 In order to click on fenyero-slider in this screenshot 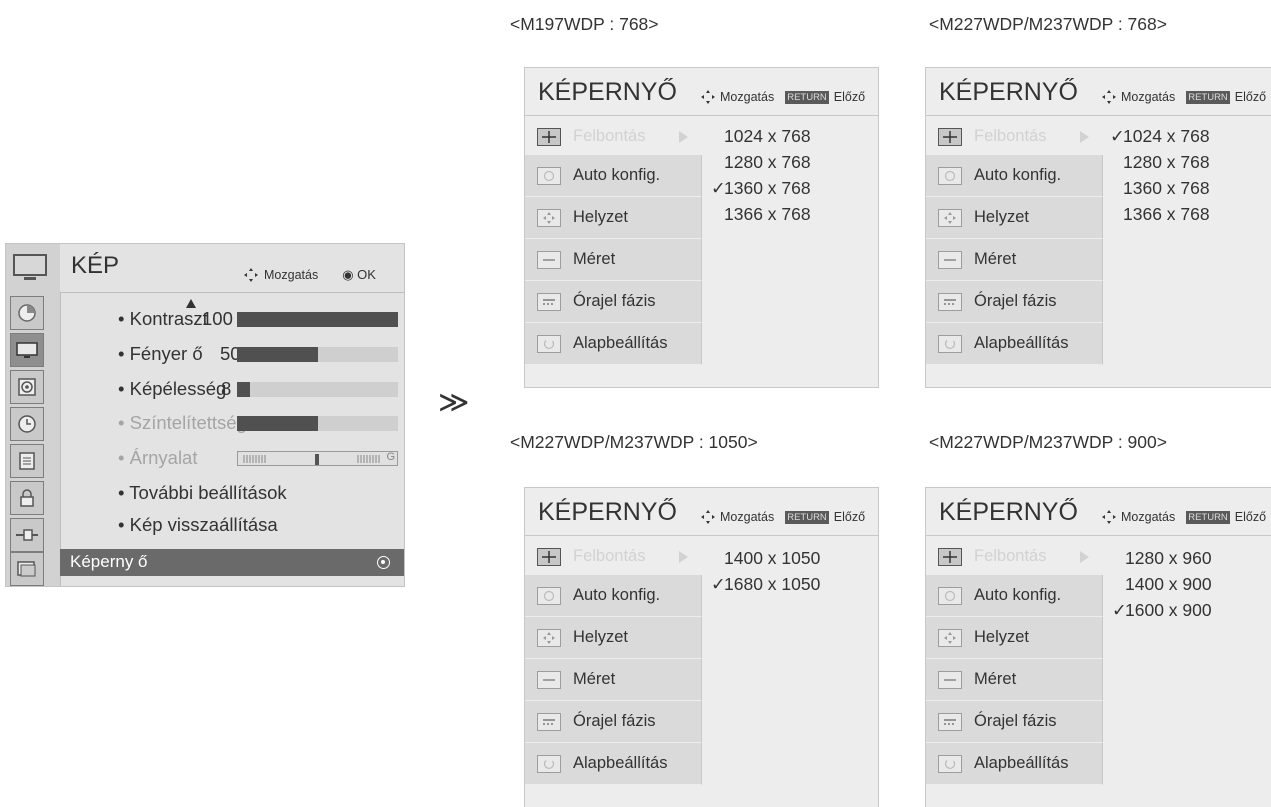, I will do `click(317, 354)`.